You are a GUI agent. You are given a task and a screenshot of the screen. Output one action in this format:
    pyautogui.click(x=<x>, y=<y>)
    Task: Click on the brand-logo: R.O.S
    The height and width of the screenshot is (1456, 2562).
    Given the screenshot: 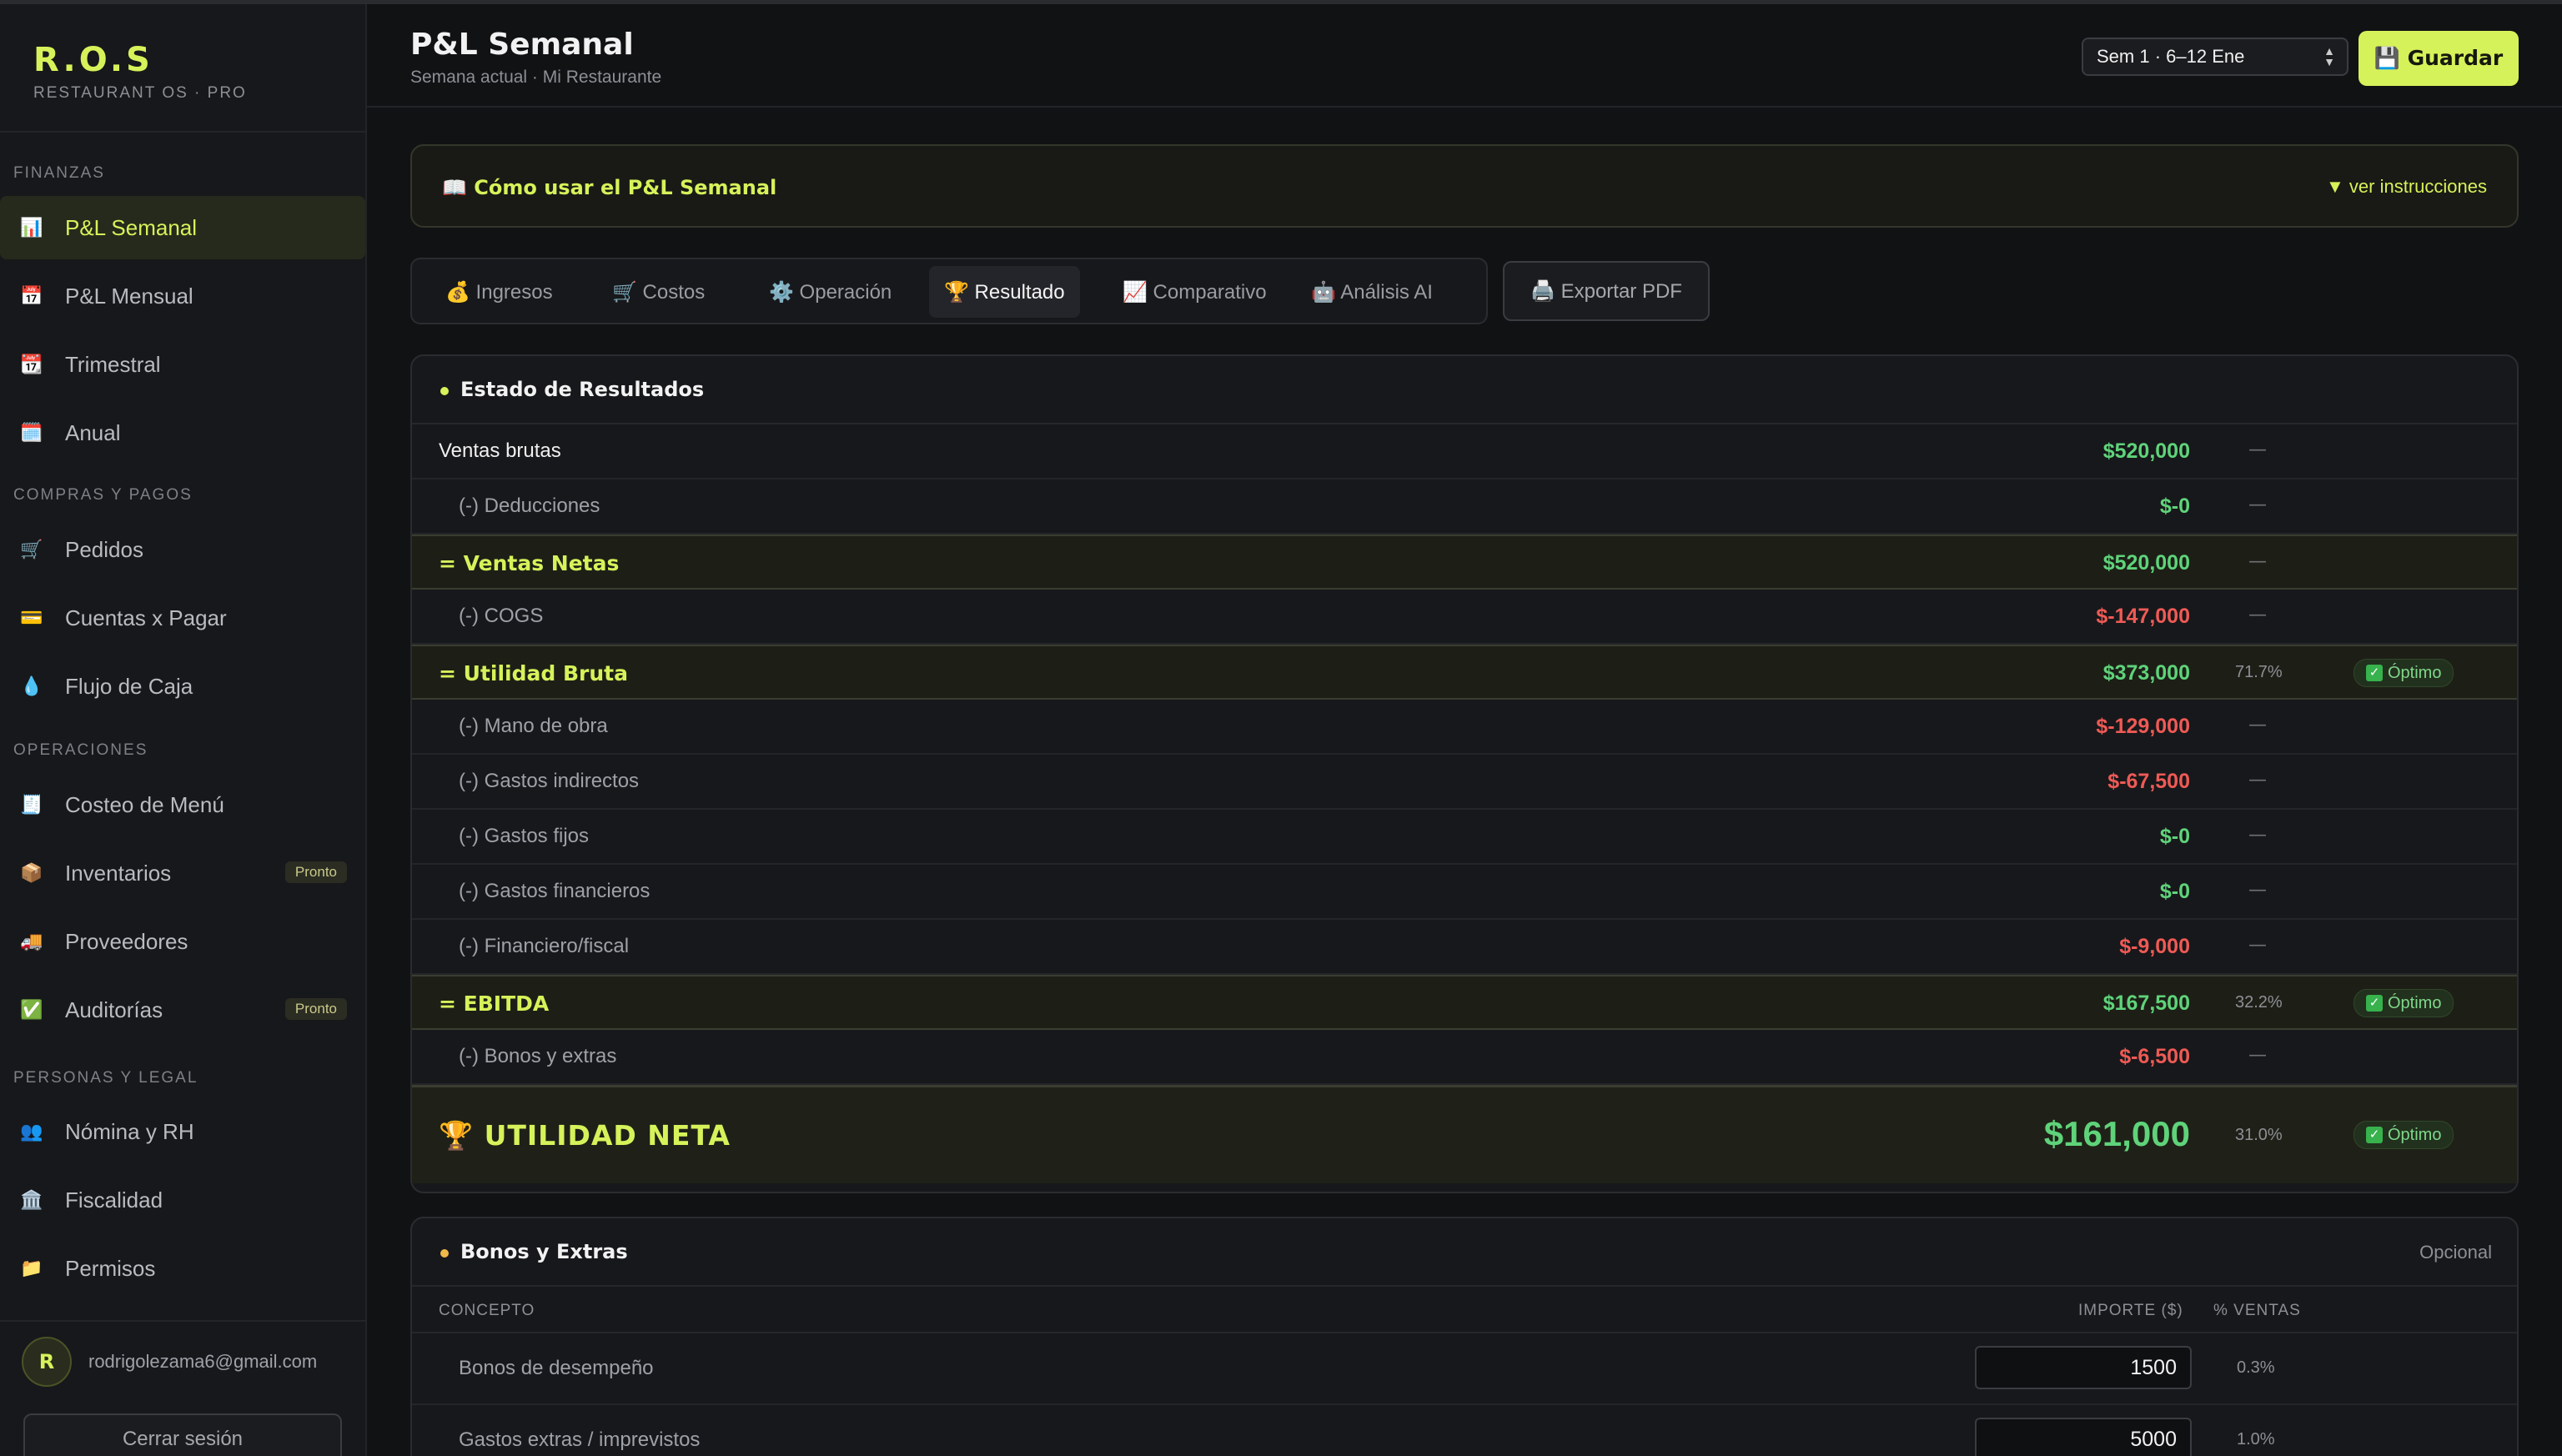 What is the action you would take?
    pyautogui.click(x=140, y=60)
    